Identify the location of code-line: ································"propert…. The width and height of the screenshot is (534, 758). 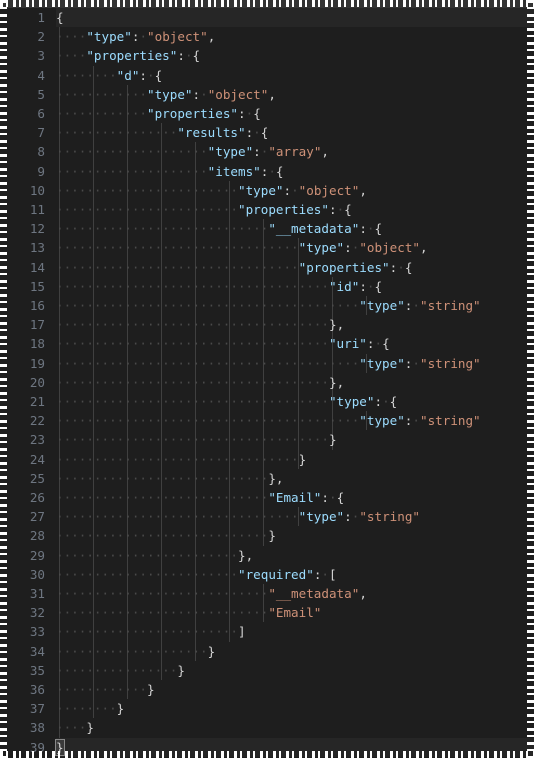
(295, 267).